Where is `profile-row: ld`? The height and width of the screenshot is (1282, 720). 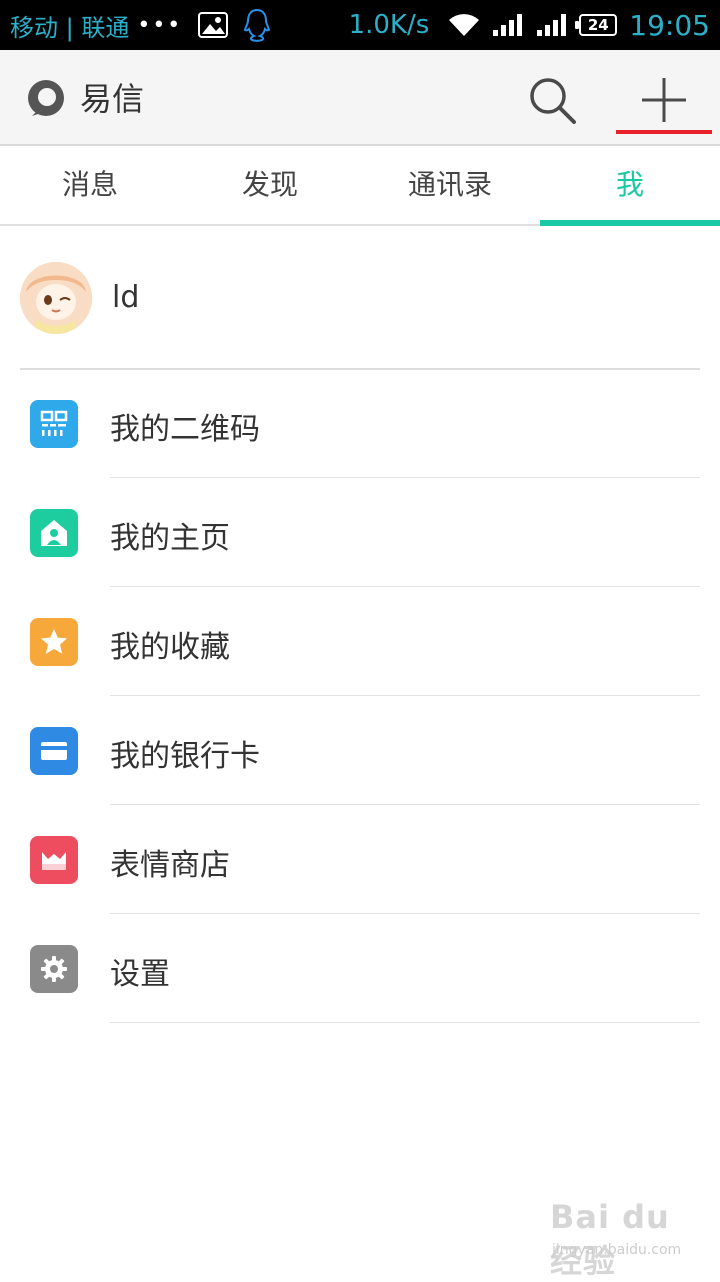 profile-row: ld is located at coordinates (360, 298).